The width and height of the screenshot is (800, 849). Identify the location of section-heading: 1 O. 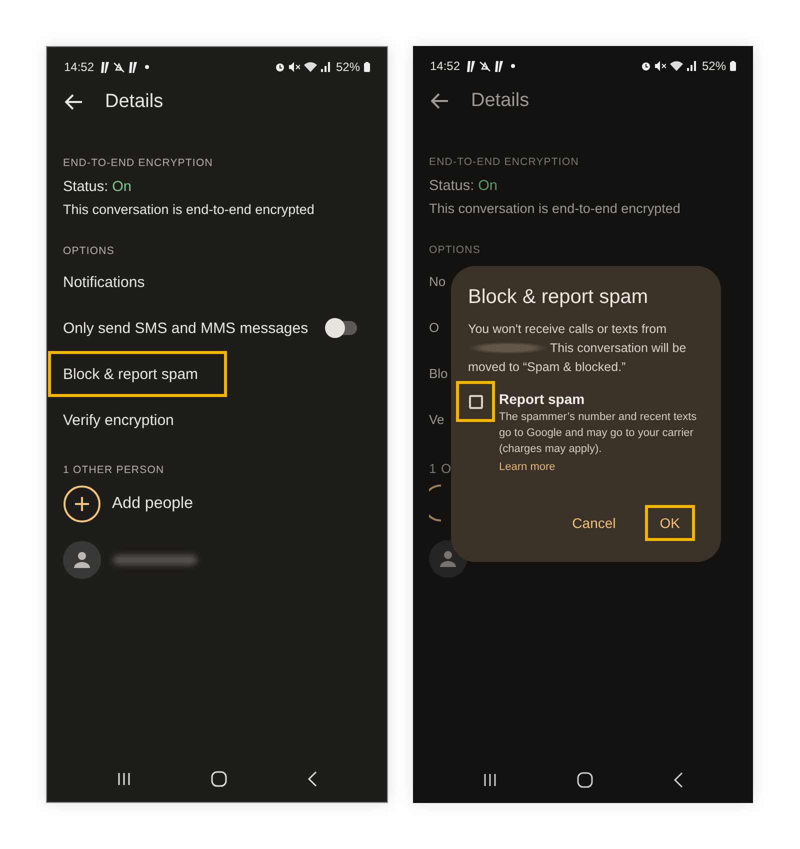
(440, 469).